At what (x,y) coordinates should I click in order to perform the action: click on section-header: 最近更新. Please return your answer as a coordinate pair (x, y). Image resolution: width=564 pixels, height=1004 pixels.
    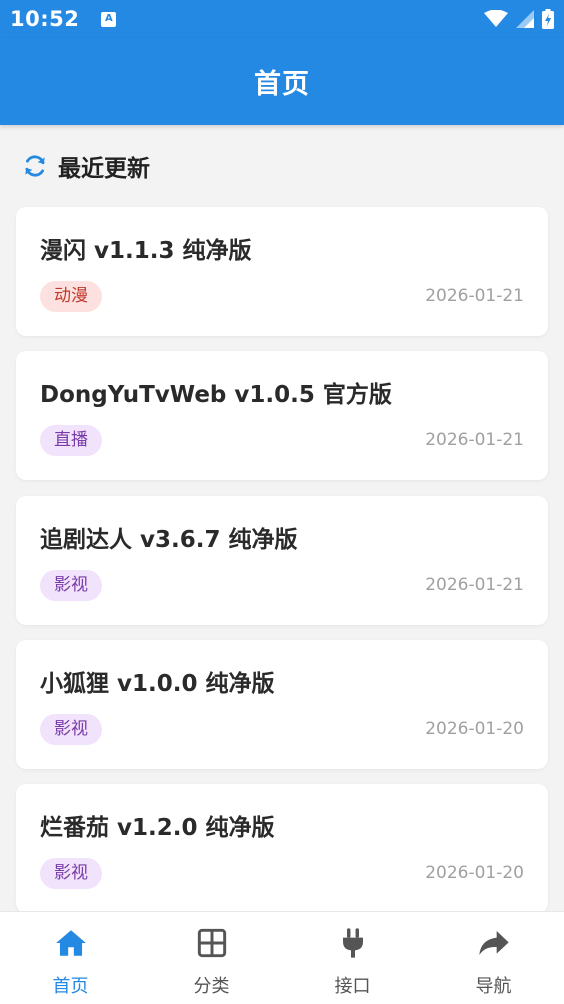
    Looking at the image, I should click on (86, 166).